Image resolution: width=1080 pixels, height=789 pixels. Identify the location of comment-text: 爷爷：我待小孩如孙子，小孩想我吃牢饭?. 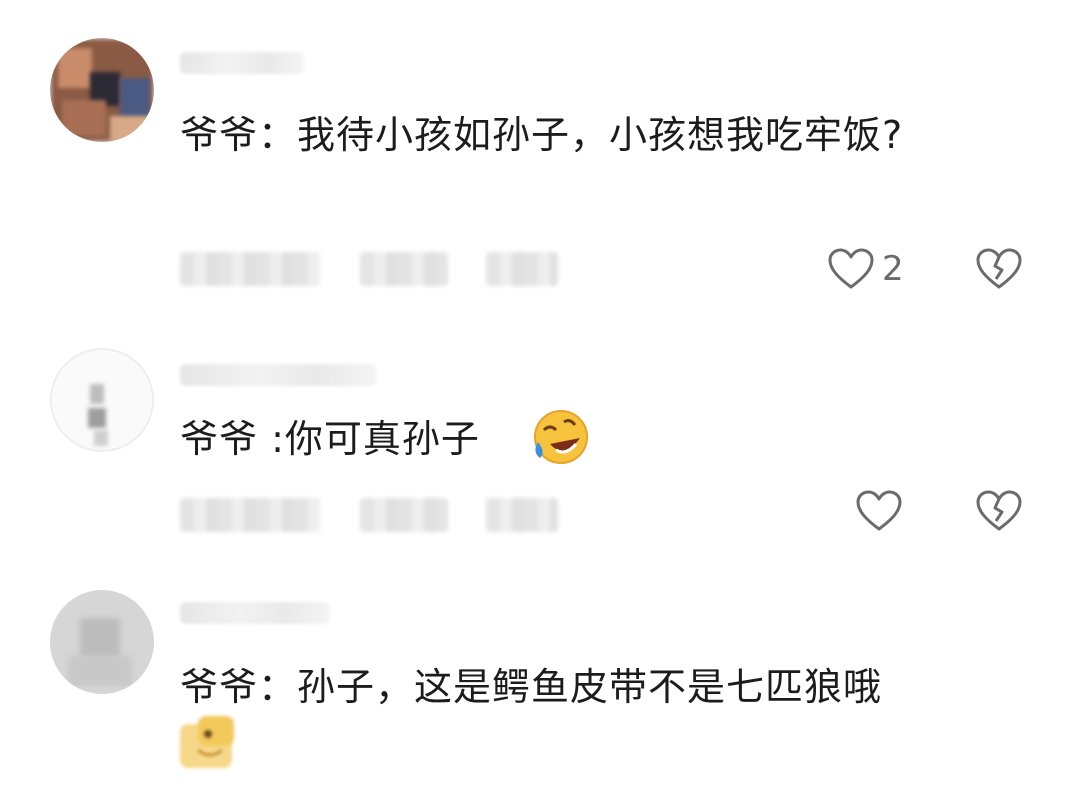
(542, 135).